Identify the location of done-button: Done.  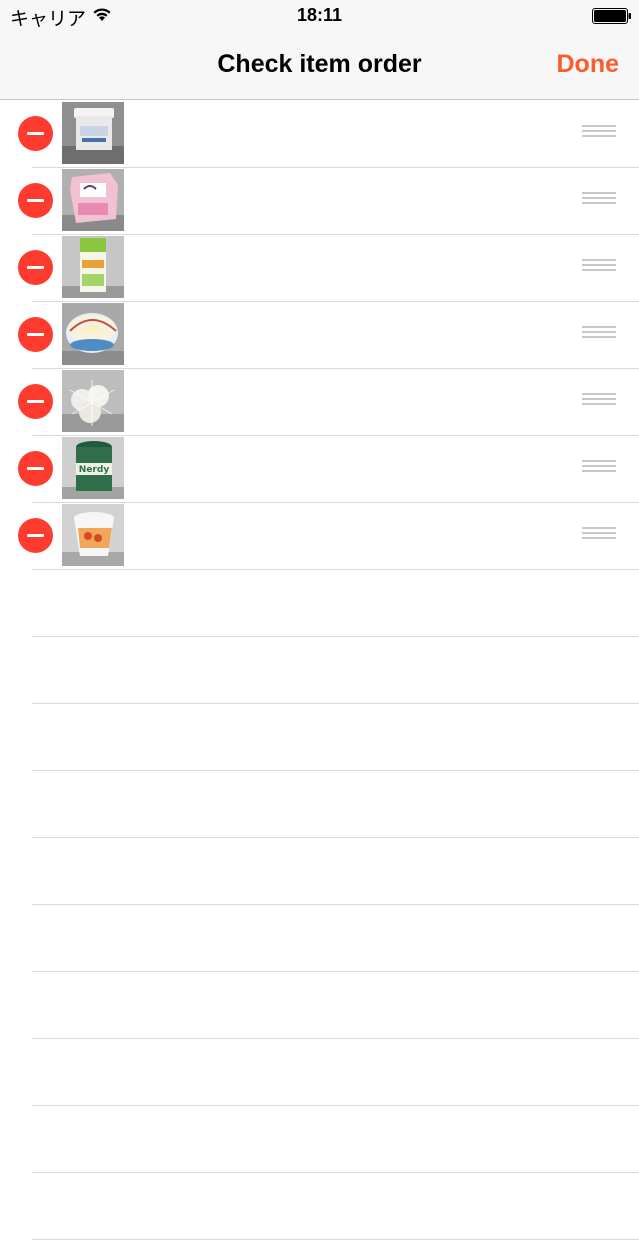
(588, 64).